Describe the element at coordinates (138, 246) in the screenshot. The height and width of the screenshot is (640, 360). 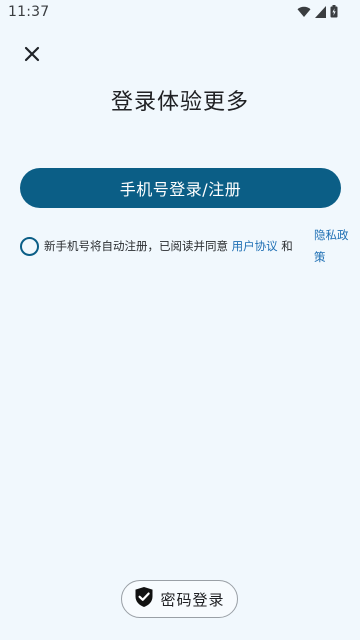
I see `agreement-label: 新手机号将自动注册，已阅读并同意` at that location.